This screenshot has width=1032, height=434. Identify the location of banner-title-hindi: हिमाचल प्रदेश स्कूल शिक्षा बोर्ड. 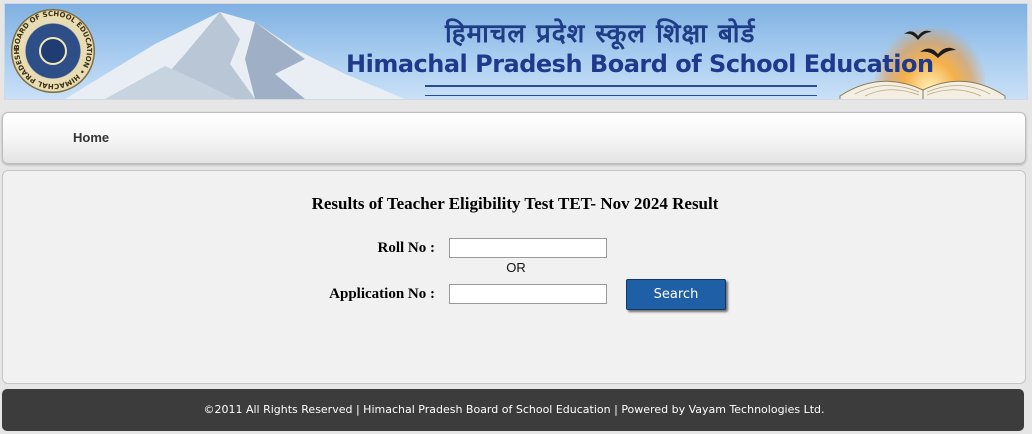
(600, 34).